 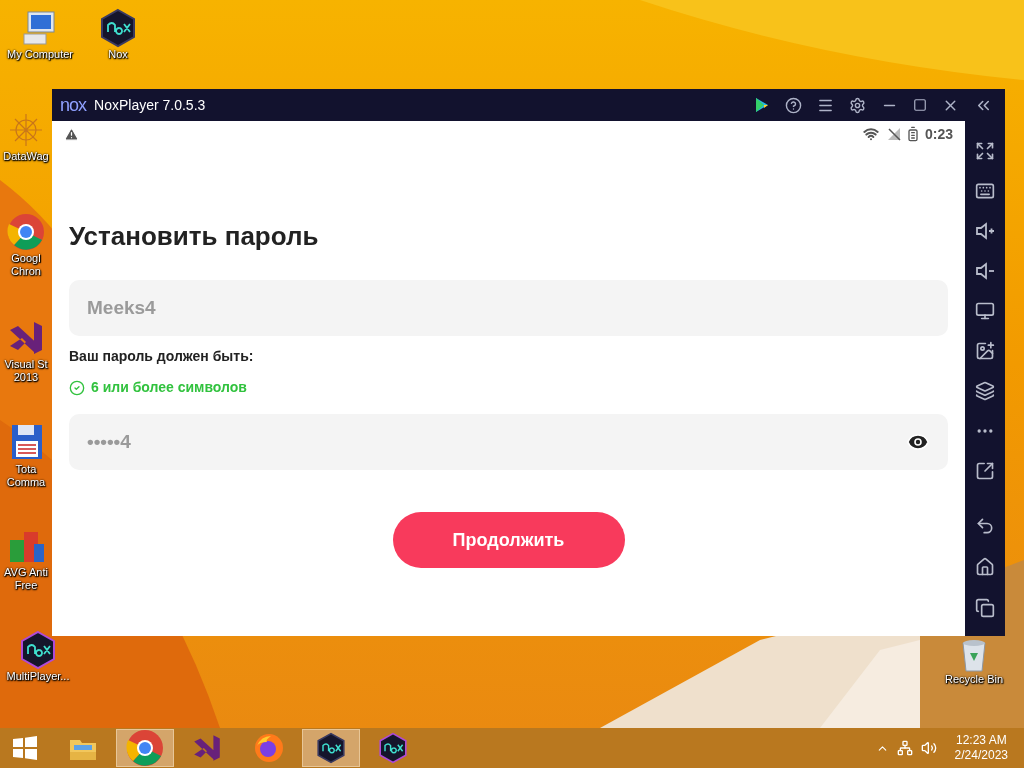 I want to click on clock-date: 2/24/2023, so click(x=981, y=755).